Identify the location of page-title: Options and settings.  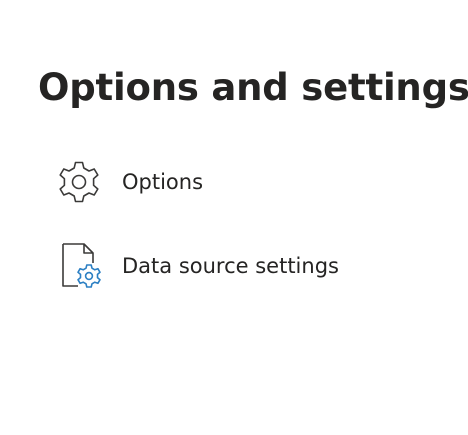
(253, 87).